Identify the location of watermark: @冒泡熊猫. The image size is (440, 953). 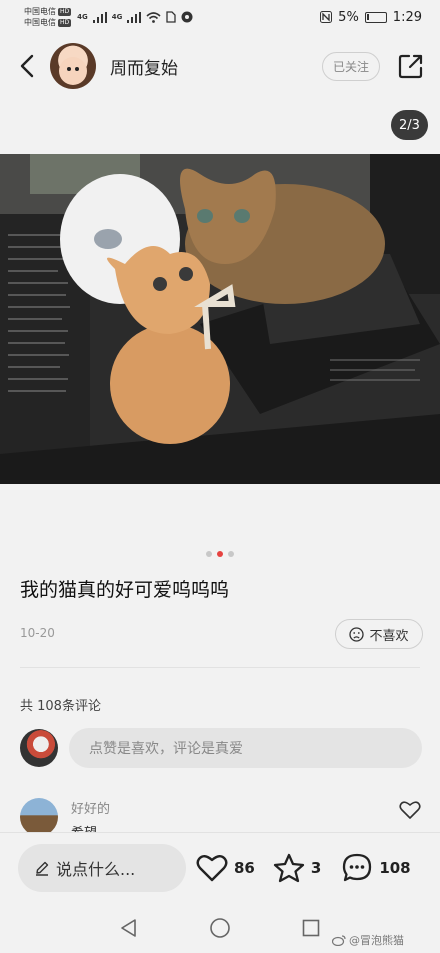
(368, 940).